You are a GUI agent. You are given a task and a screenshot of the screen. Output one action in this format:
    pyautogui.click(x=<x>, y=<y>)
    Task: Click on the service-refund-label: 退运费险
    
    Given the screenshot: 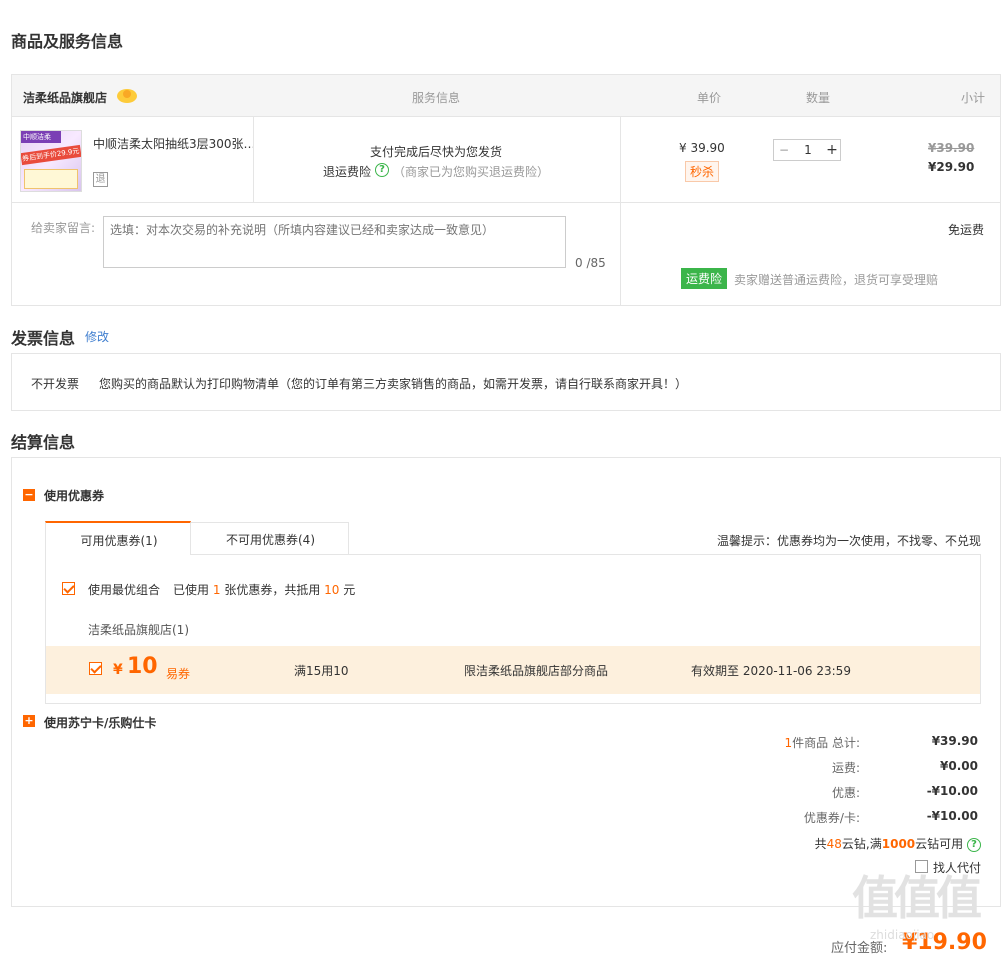 What is the action you would take?
    pyautogui.click(x=347, y=172)
    